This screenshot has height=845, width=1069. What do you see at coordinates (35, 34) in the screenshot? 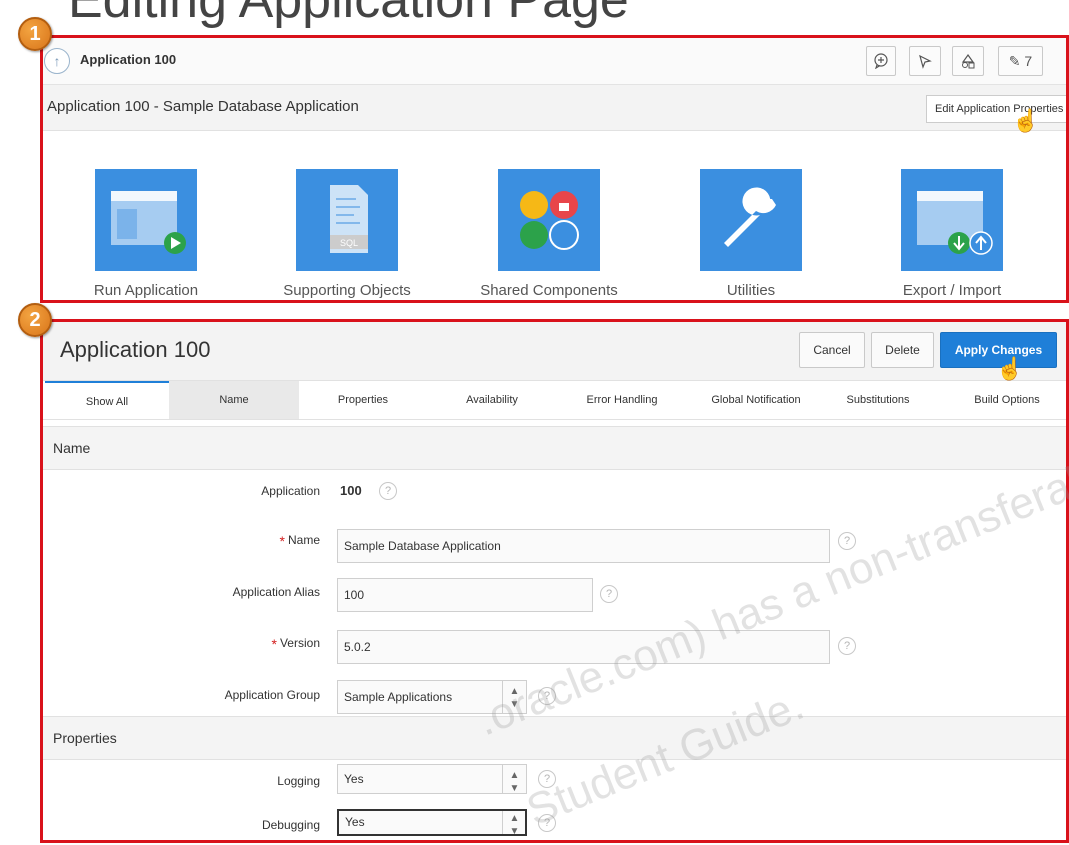
I see `callout-1: 1` at bounding box center [35, 34].